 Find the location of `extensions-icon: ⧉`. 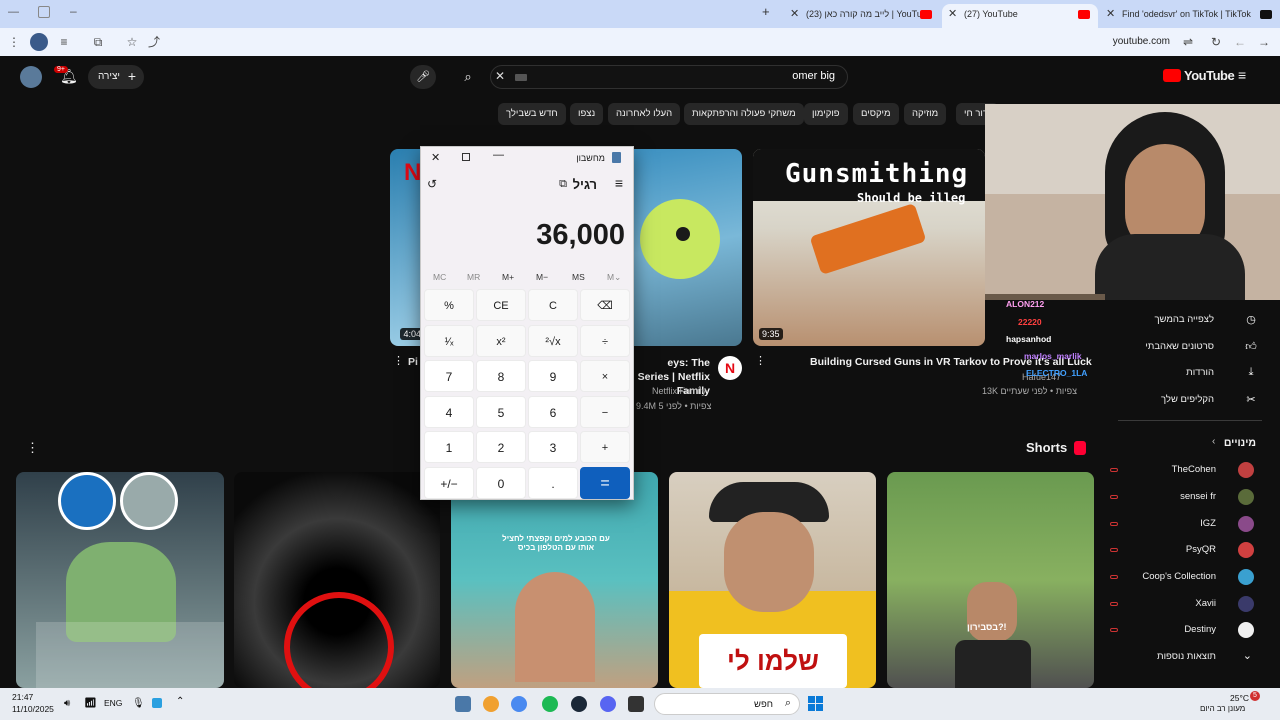

extensions-icon: ⧉ is located at coordinates (98, 42).